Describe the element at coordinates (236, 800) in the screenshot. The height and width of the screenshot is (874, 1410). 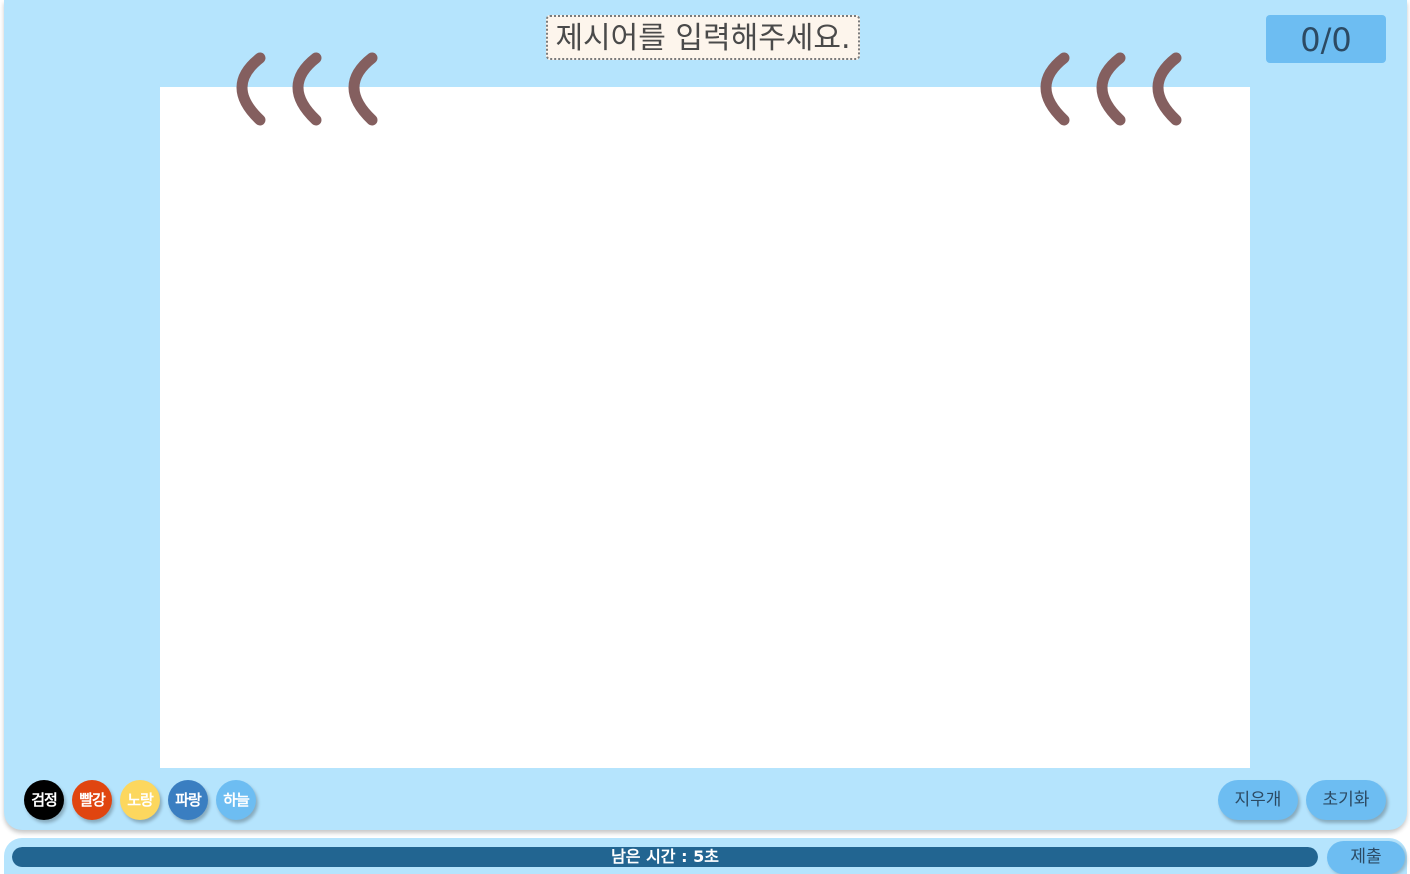
I see `color-skyblue-button: 하늘` at that location.